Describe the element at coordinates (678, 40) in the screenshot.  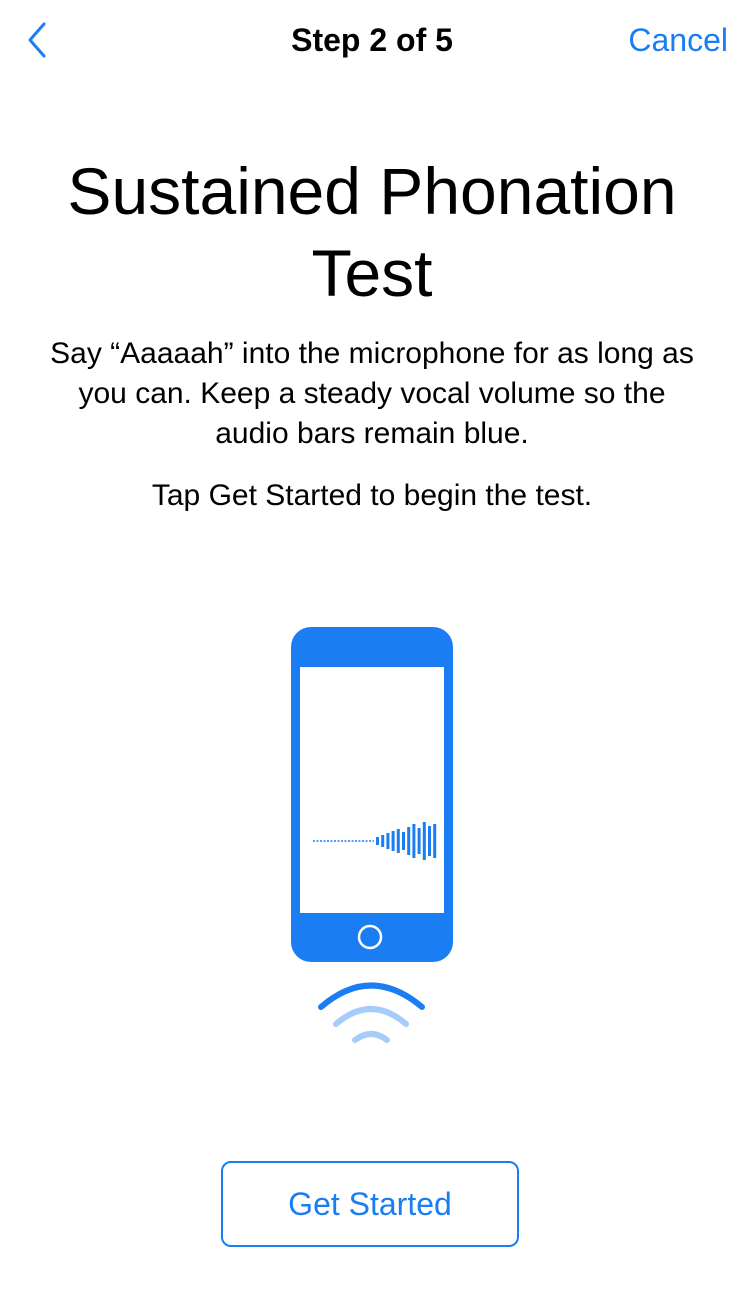
I see `cancel-button: Cancel` at that location.